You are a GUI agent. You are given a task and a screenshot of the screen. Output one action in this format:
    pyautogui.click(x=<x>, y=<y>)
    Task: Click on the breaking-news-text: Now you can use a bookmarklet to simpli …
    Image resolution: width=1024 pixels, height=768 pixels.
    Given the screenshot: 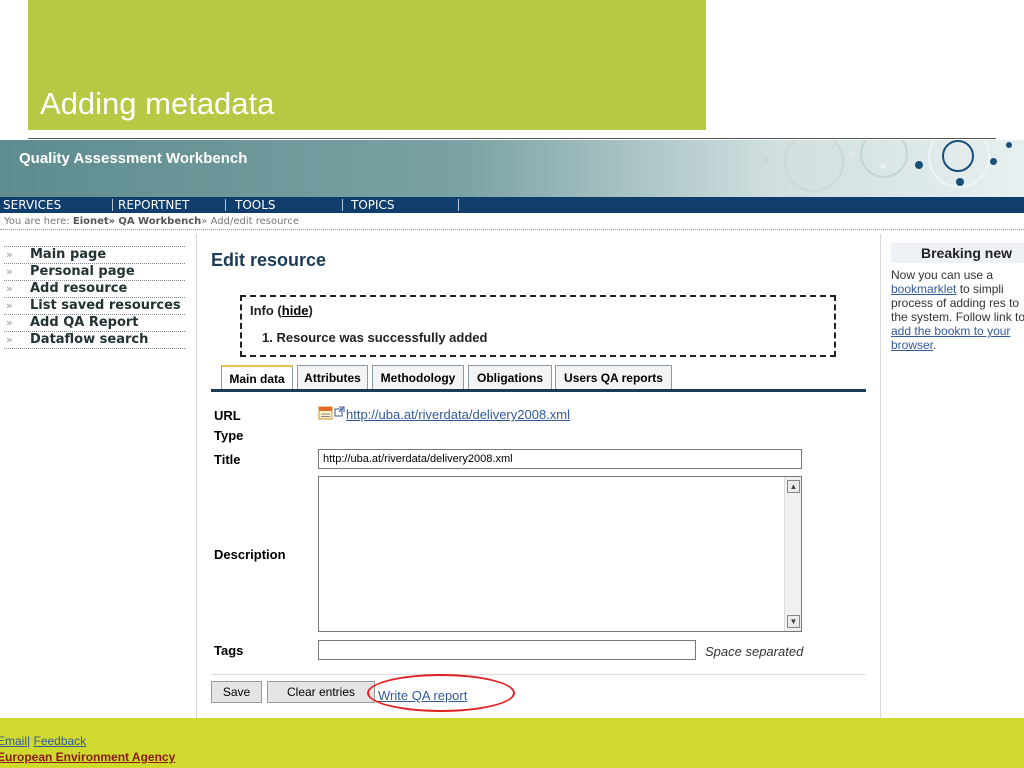 What is the action you would take?
    pyautogui.click(x=957, y=310)
    